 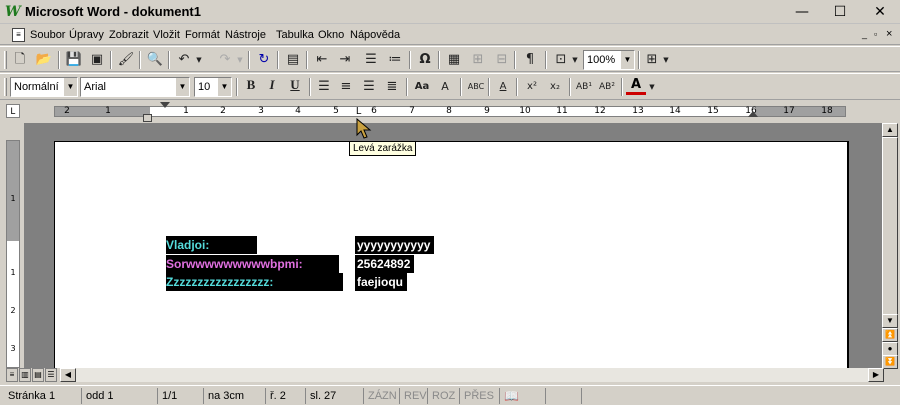 What do you see at coordinates (264, 60) in the screenshot?
I see `refresh-icon: ↻` at bounding box center [264, 60].